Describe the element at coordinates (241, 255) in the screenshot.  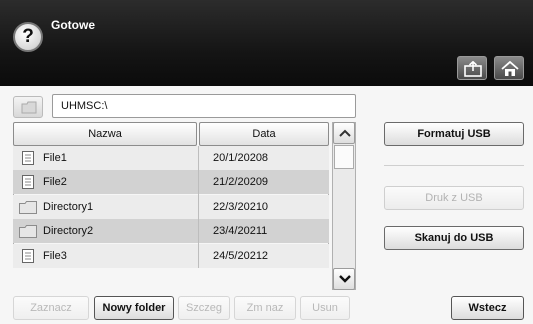
I see `row-date-cell: 24/5/20212` at that location.